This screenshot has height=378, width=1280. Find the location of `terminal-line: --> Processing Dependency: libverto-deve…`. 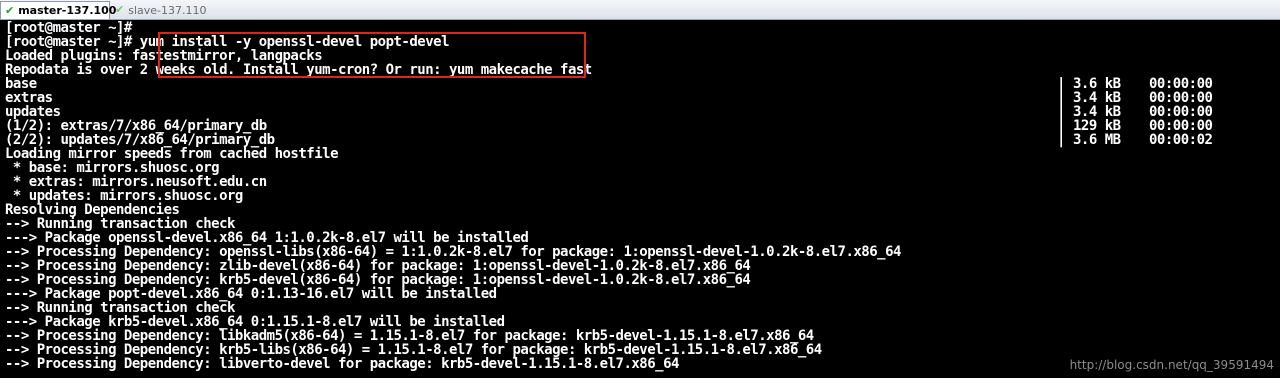

terminal-line: --> Processing Dependency: libverto-deve… is located at coordinates (342, 364).